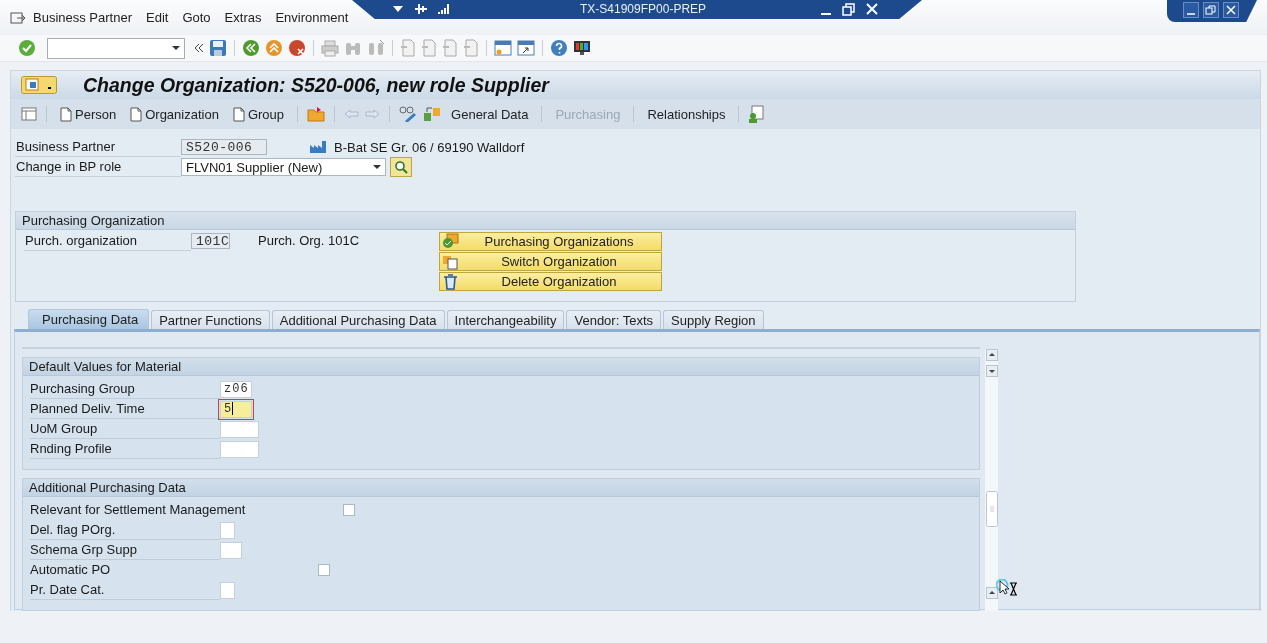 The image size is (1267, 643). Describe the element at coordinates (89, 319) in the screenshot. I see `tab: Purchasing Data` at that location.